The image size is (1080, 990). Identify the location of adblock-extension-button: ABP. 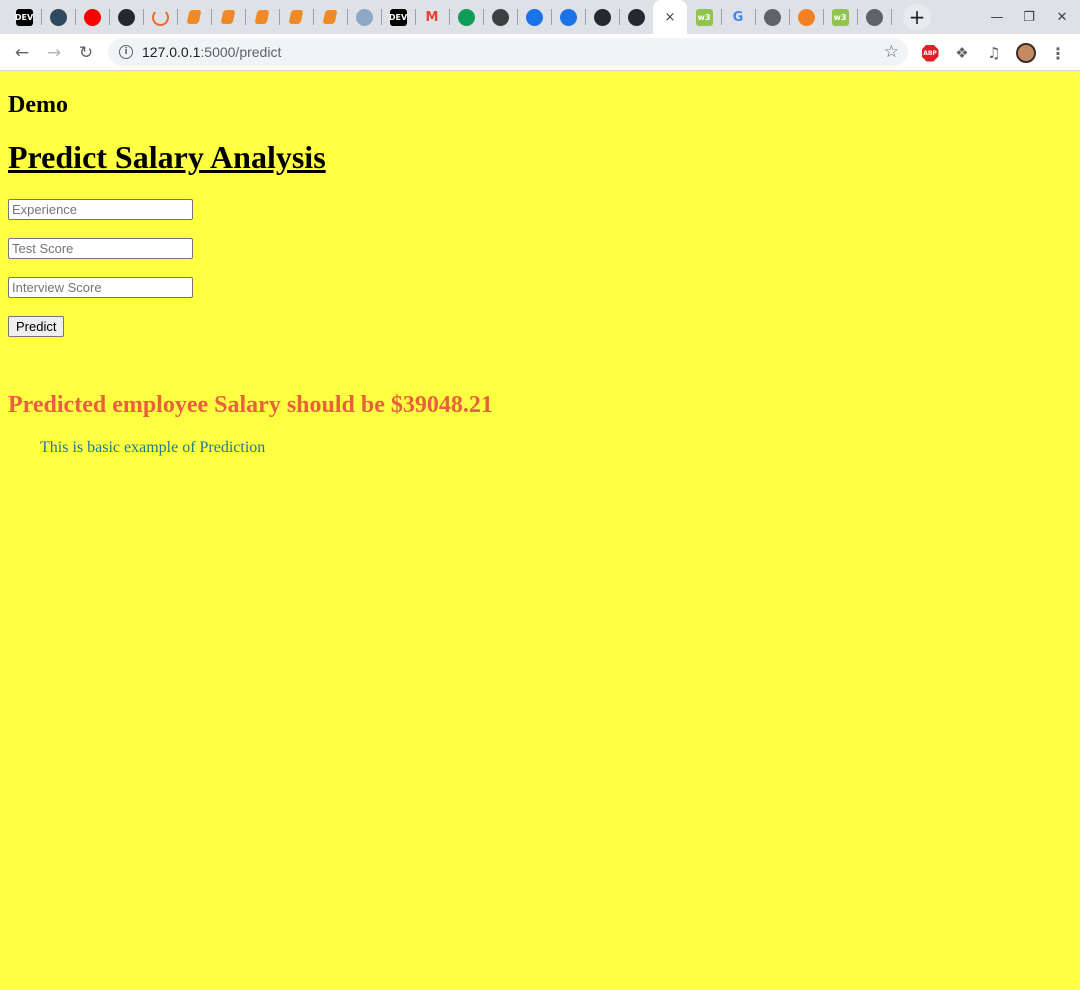
(930, 53).